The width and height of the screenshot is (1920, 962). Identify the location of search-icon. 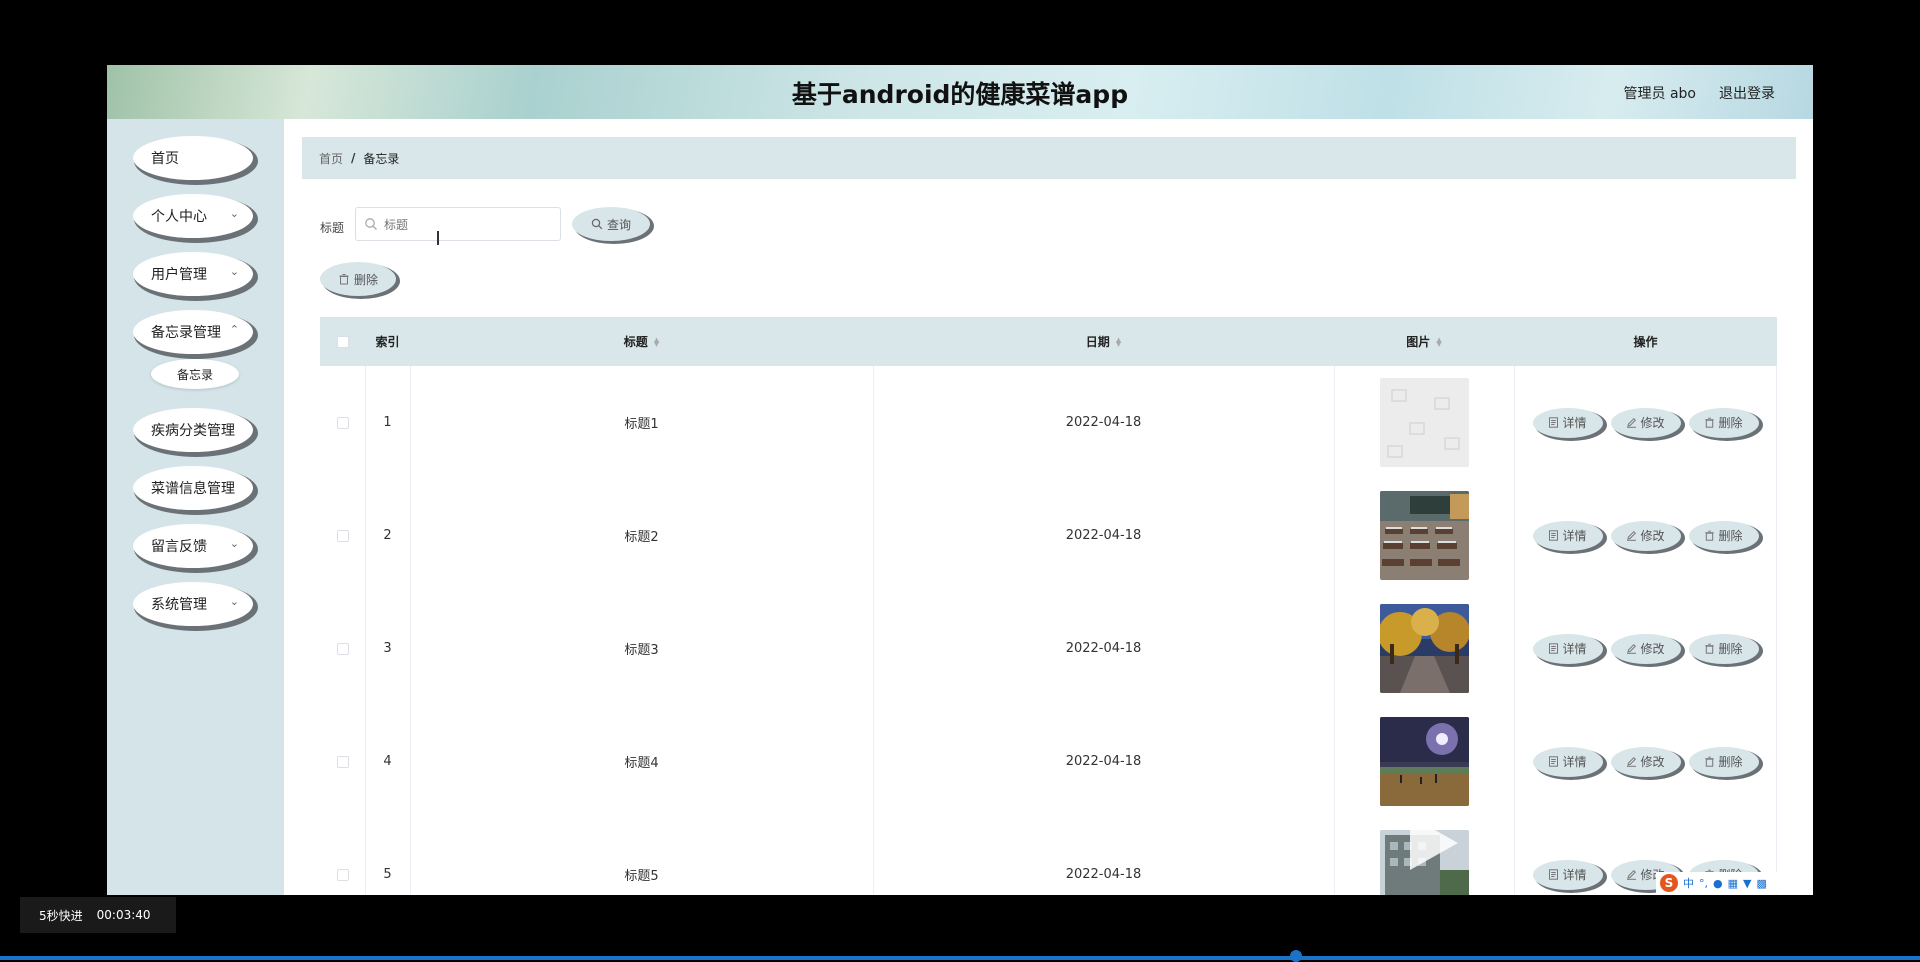
(371, 224).